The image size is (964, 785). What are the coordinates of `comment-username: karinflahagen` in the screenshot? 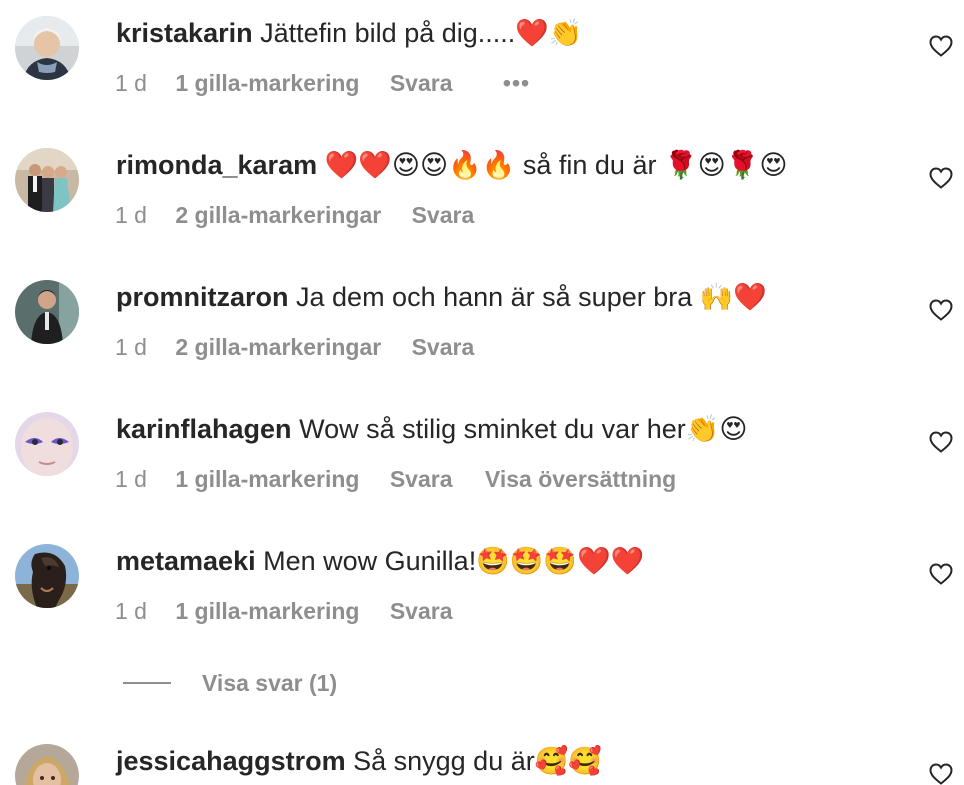 It's located at (204, 429).